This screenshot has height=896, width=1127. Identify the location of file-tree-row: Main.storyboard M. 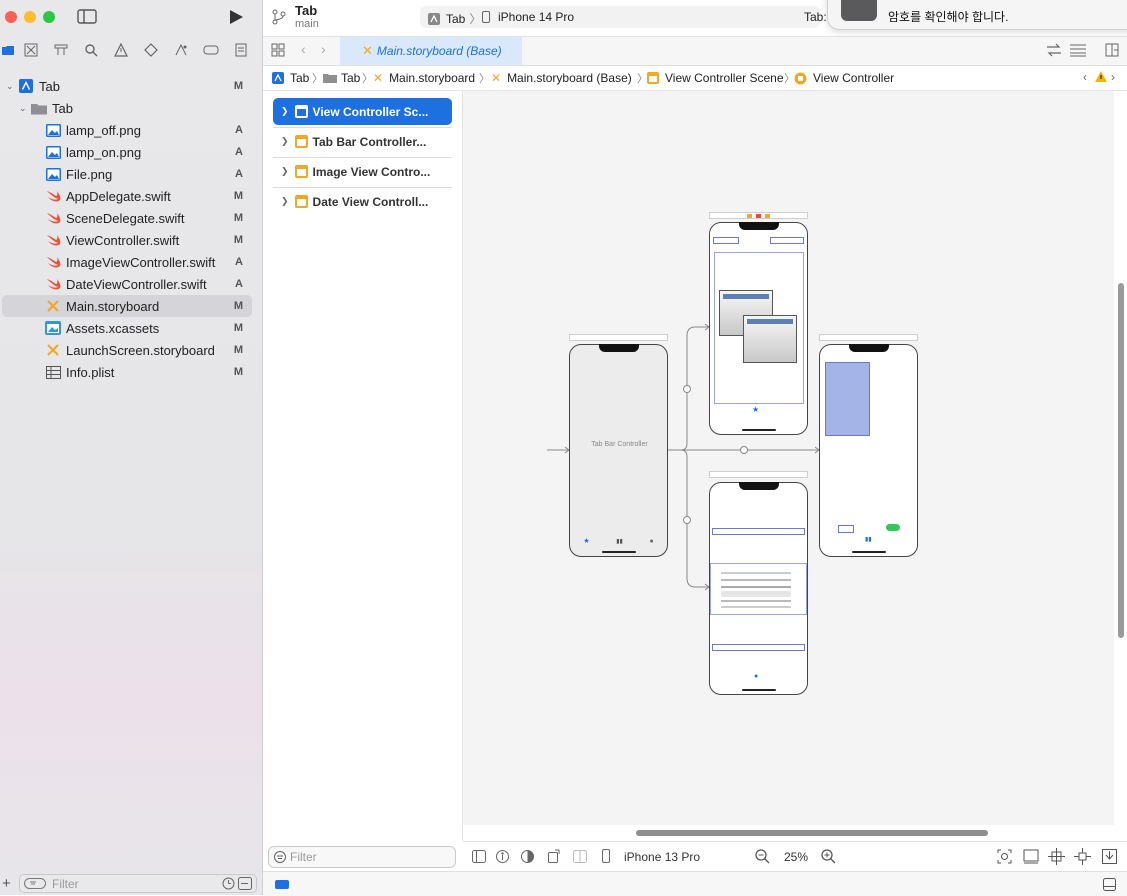
(127, 306).